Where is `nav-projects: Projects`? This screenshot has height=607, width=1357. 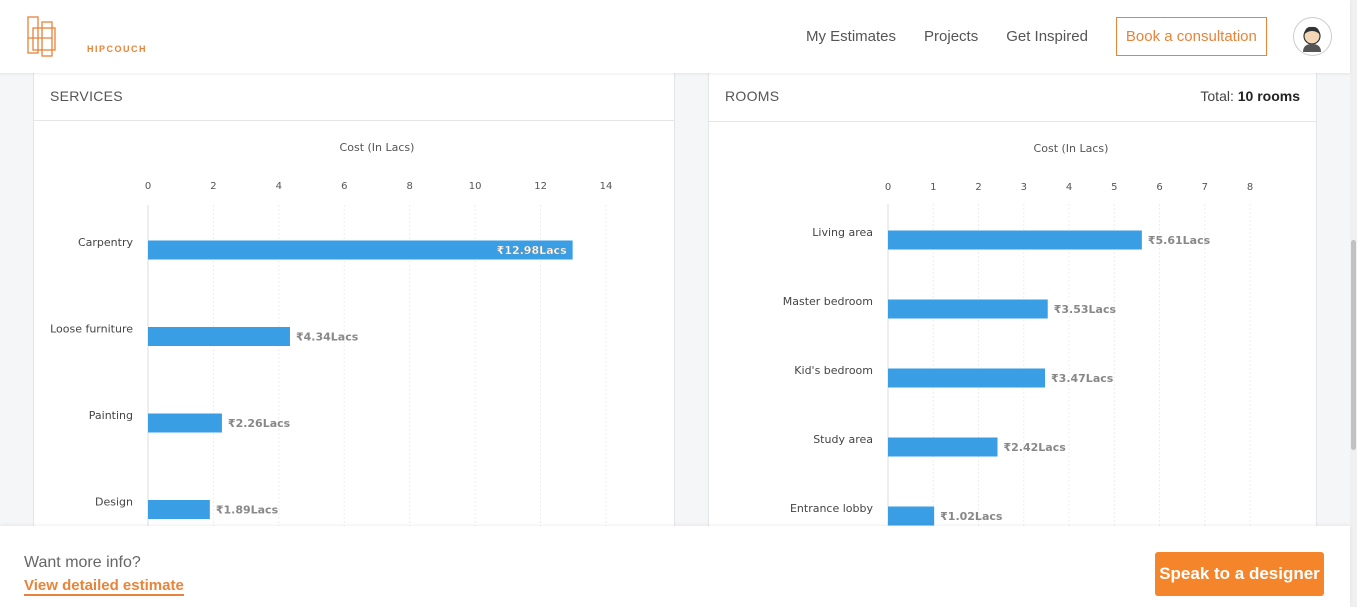
nav-projects: Projects is located at coordinates (951, 36).